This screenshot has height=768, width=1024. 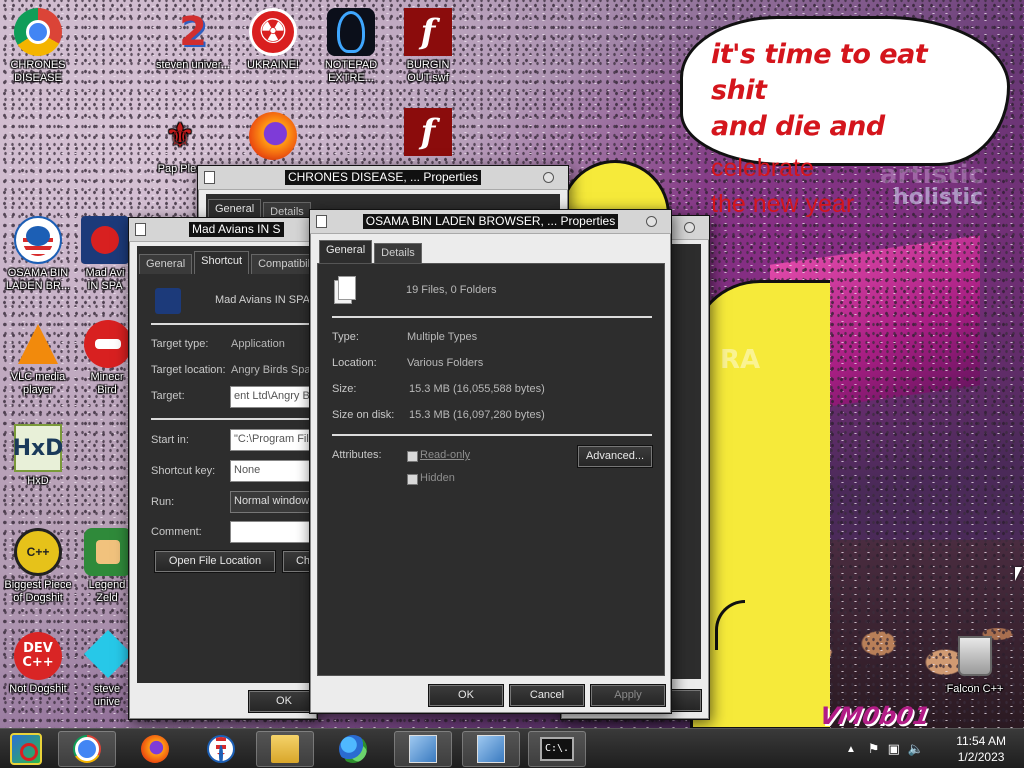 What do you see at coordinates (916, 749) in the screenshot?
I see `volume-icon: 🔈` at bounding box center [916, 749].